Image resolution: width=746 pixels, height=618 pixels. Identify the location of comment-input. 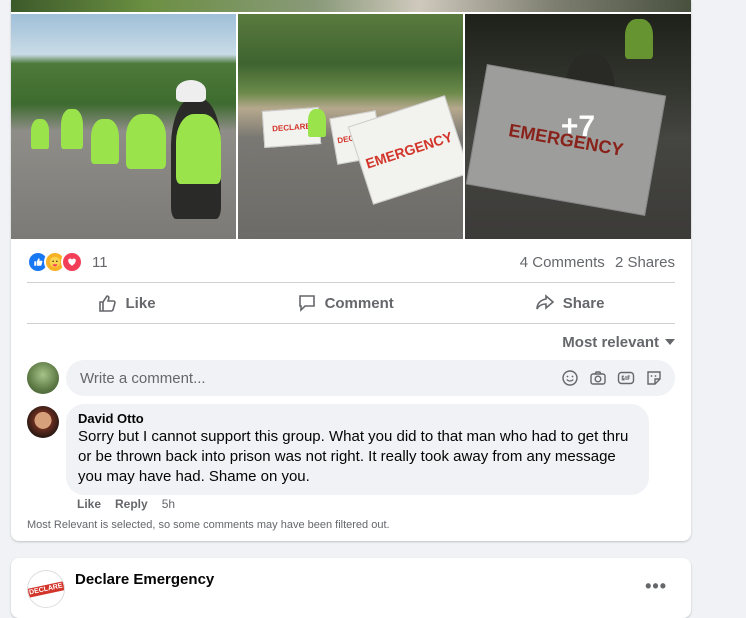
(310, 378).